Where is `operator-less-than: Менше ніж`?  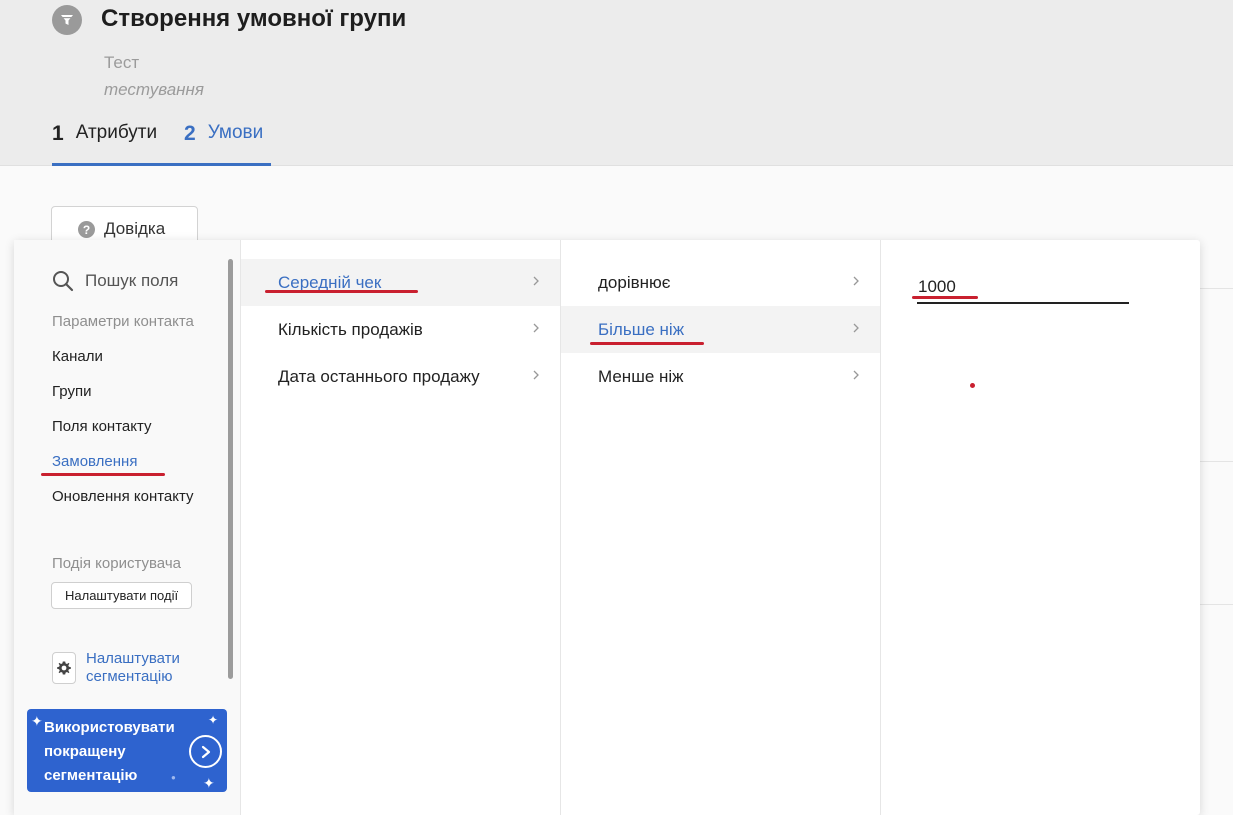 operator-less-than: Менше ніж is located at coordinates (720, 376).